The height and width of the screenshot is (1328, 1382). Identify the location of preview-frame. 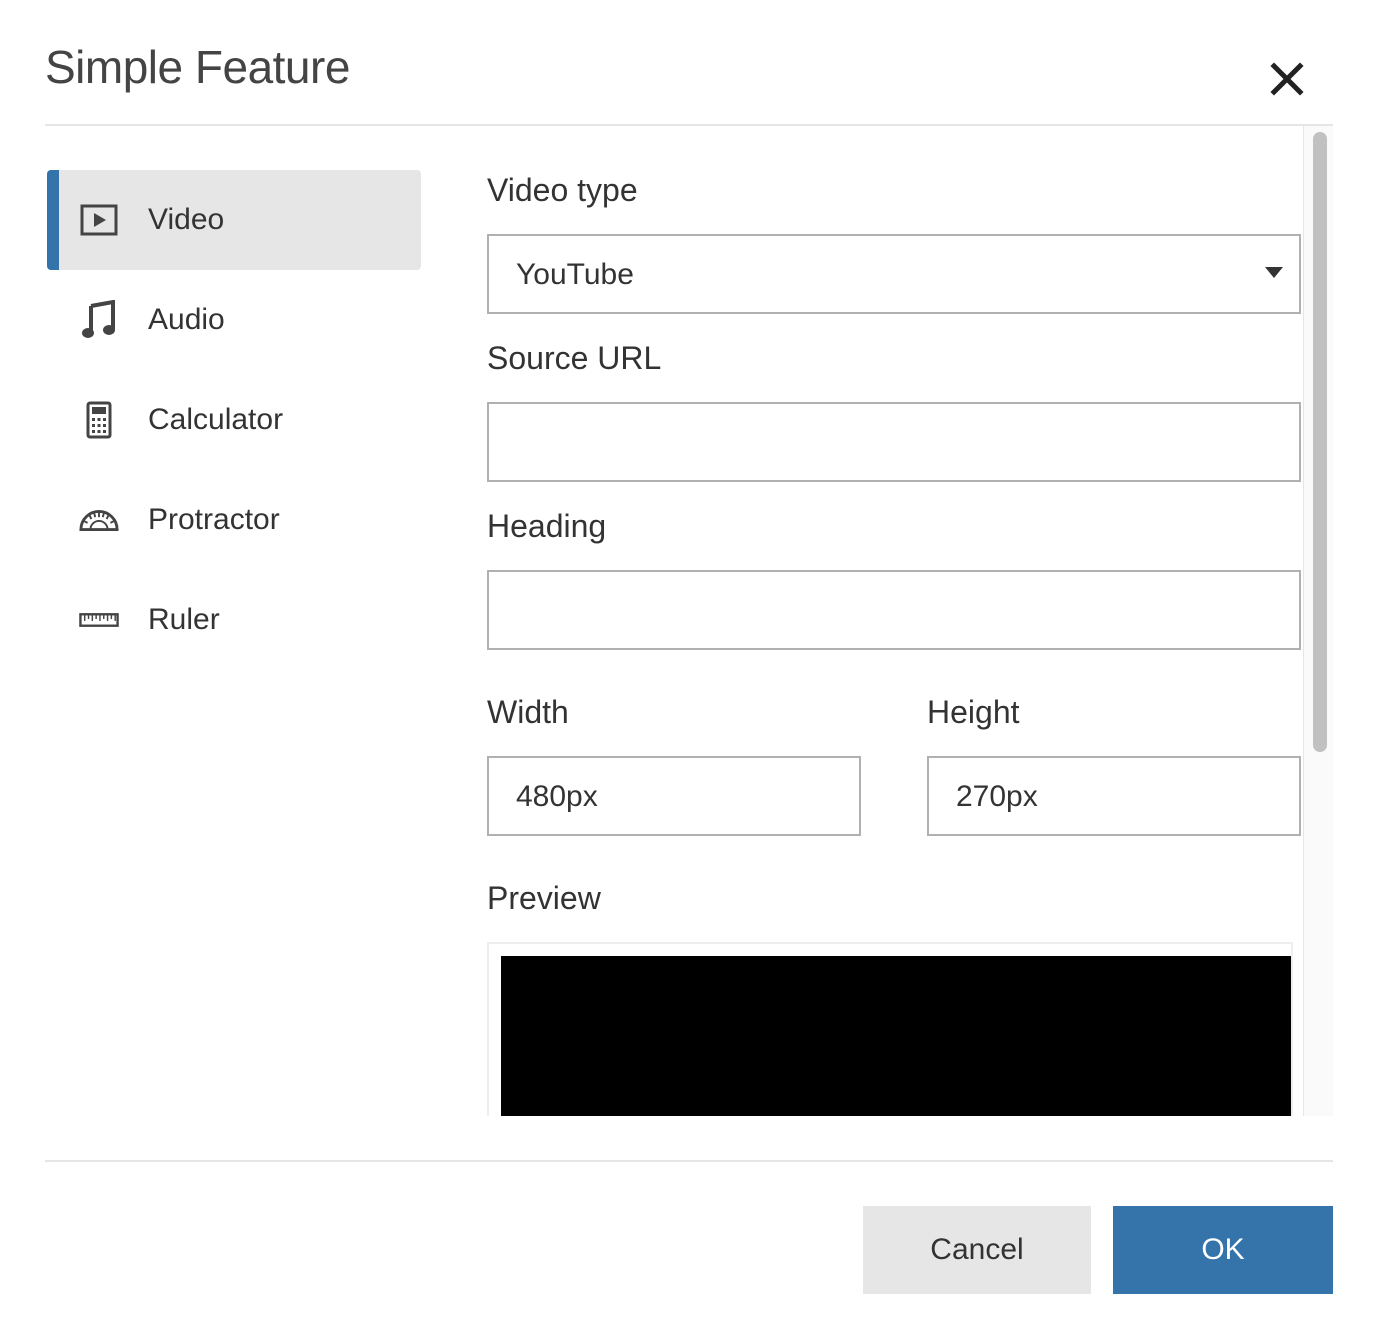
(890, 1029).